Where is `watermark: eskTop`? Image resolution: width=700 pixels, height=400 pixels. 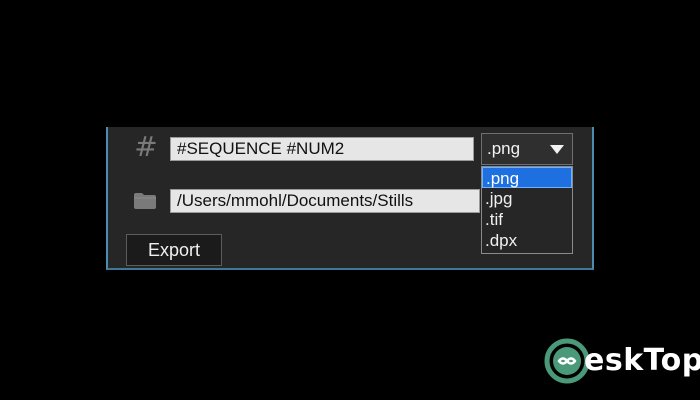 watermark: eskTop is located at coordinates (622, 362).